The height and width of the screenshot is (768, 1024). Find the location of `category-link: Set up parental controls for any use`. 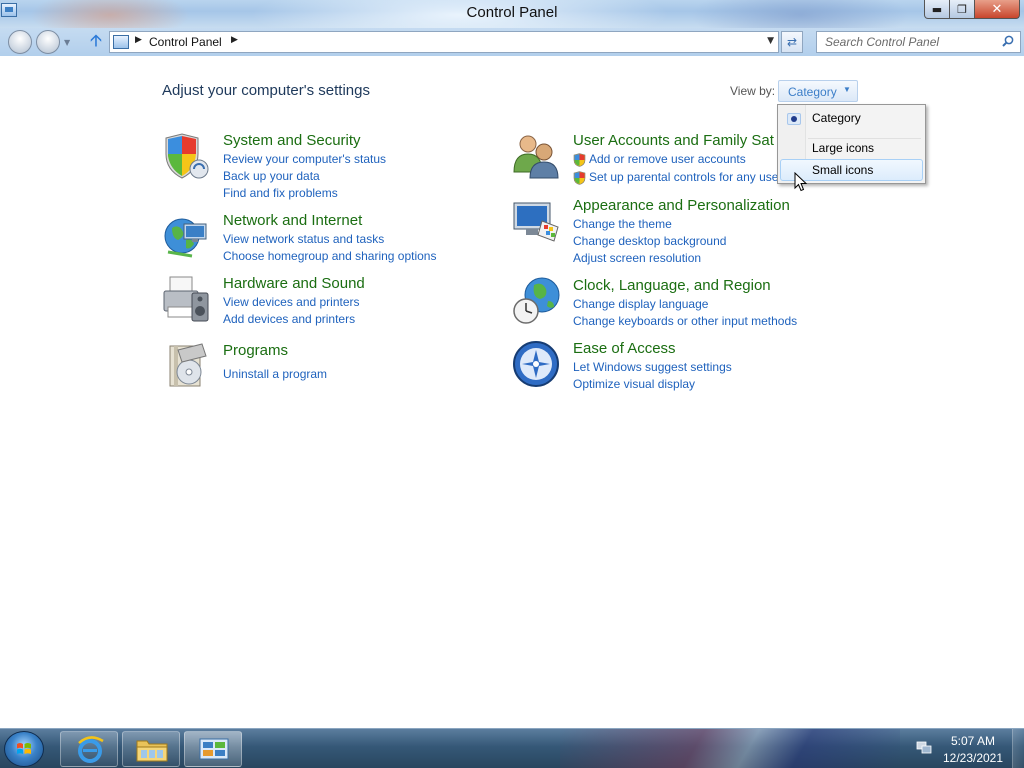

category-link: Set up parental controls for any use is located at coordinates (683, 177).